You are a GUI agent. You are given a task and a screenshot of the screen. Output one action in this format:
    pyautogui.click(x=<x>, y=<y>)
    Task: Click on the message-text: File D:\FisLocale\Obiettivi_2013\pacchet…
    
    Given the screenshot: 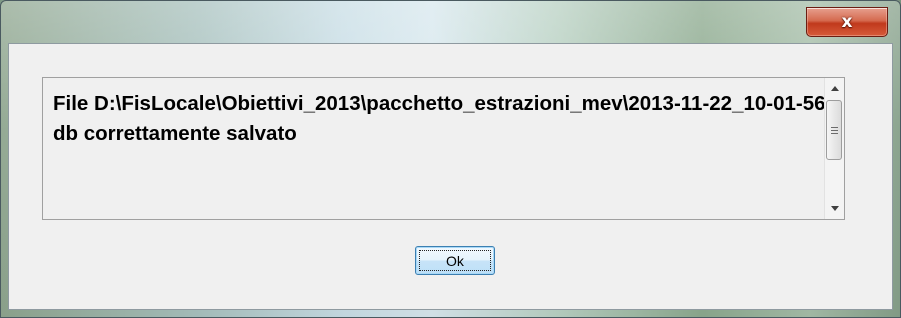 What is the action you would take?
    pyautogui.click(x=442, y=118)
    